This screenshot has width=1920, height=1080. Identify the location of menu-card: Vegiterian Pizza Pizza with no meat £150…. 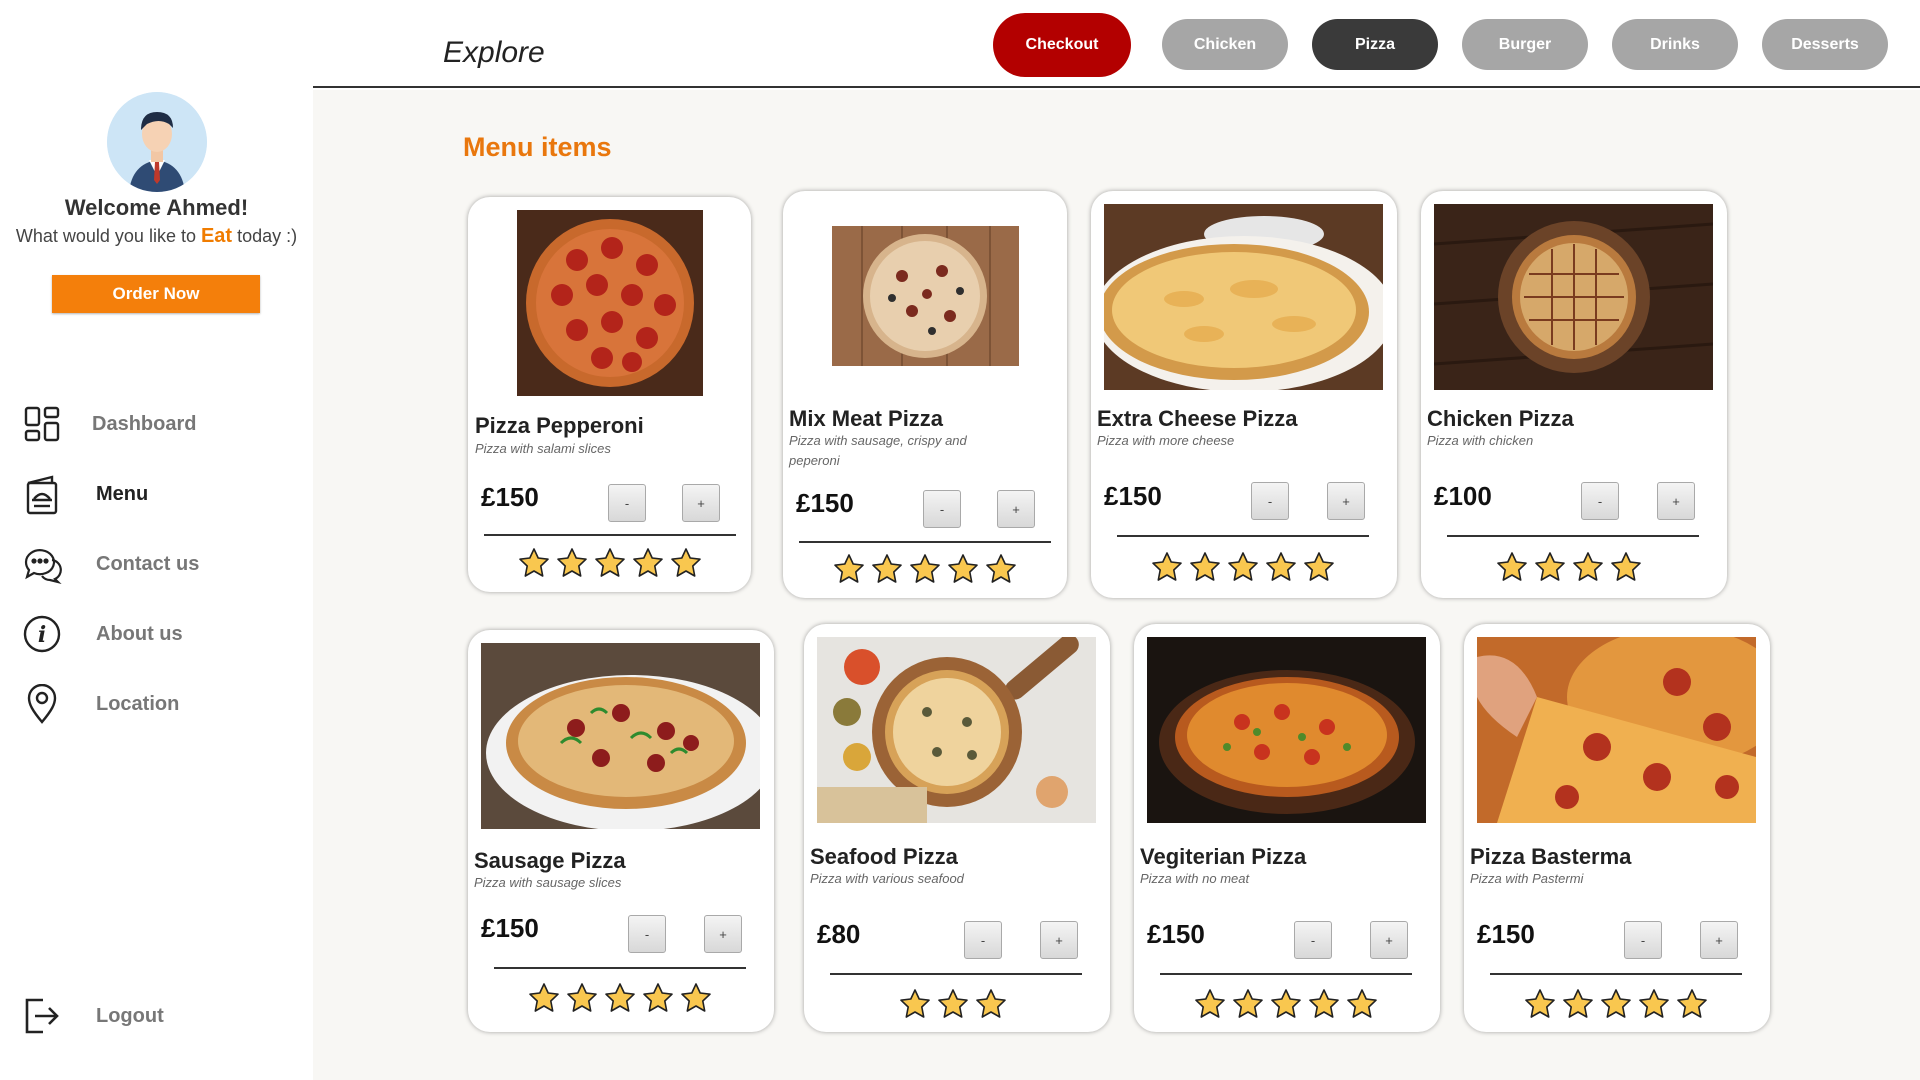
(1287, 828).